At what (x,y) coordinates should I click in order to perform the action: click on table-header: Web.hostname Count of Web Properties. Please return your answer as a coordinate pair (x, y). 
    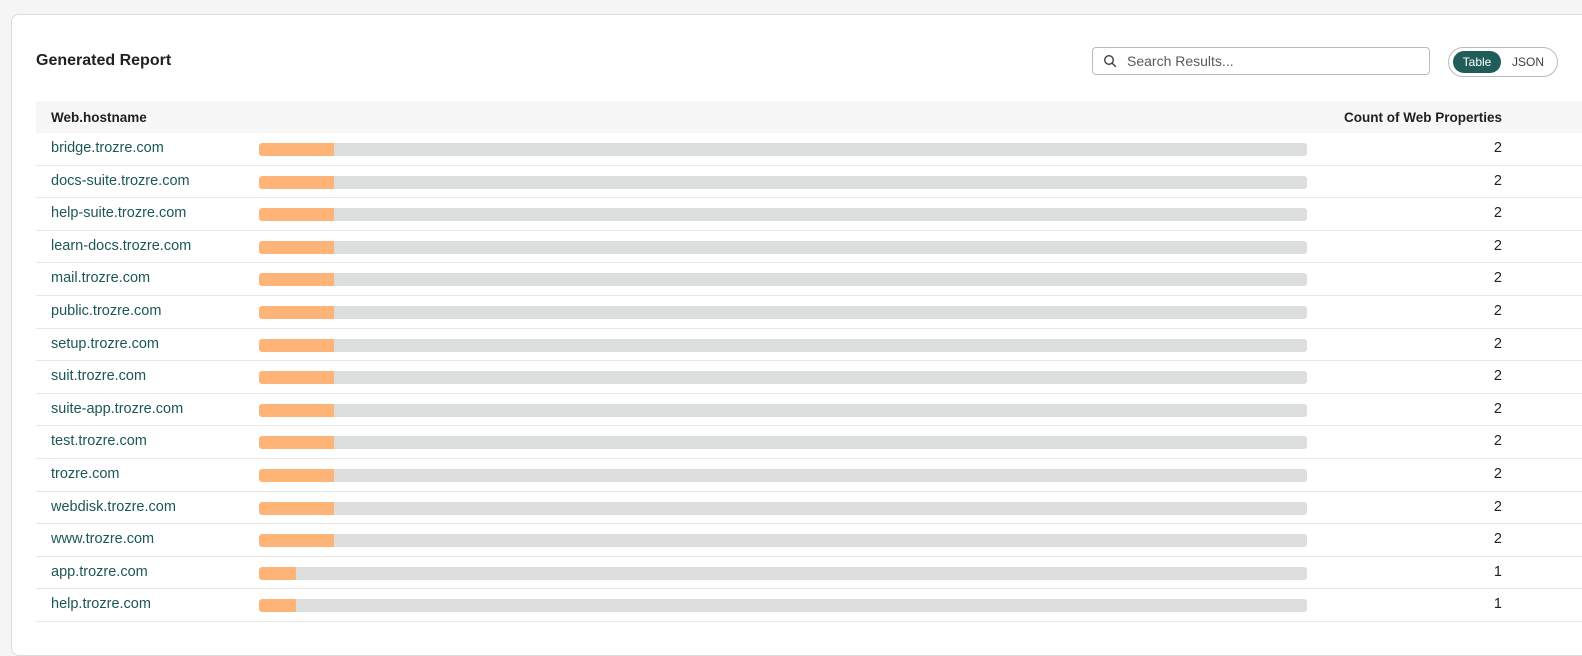
    Looking at the image, I should click on (809, 117).